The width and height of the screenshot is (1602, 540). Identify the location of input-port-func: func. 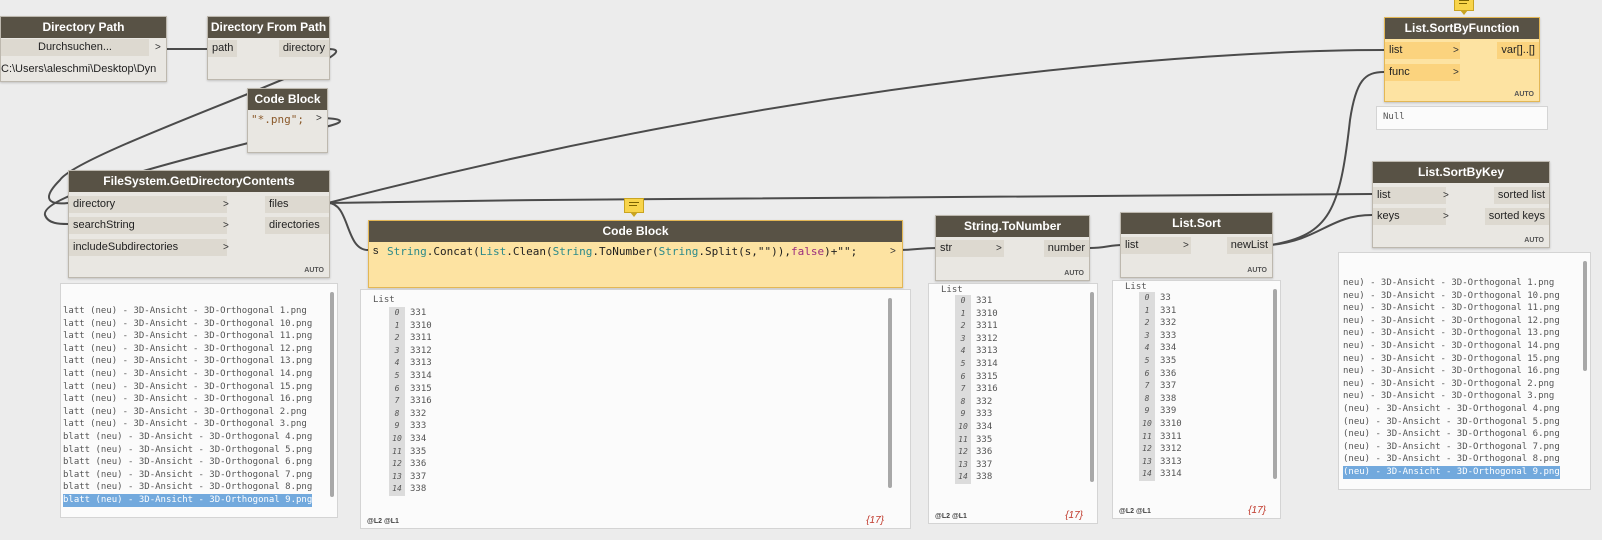
(1422, 72).